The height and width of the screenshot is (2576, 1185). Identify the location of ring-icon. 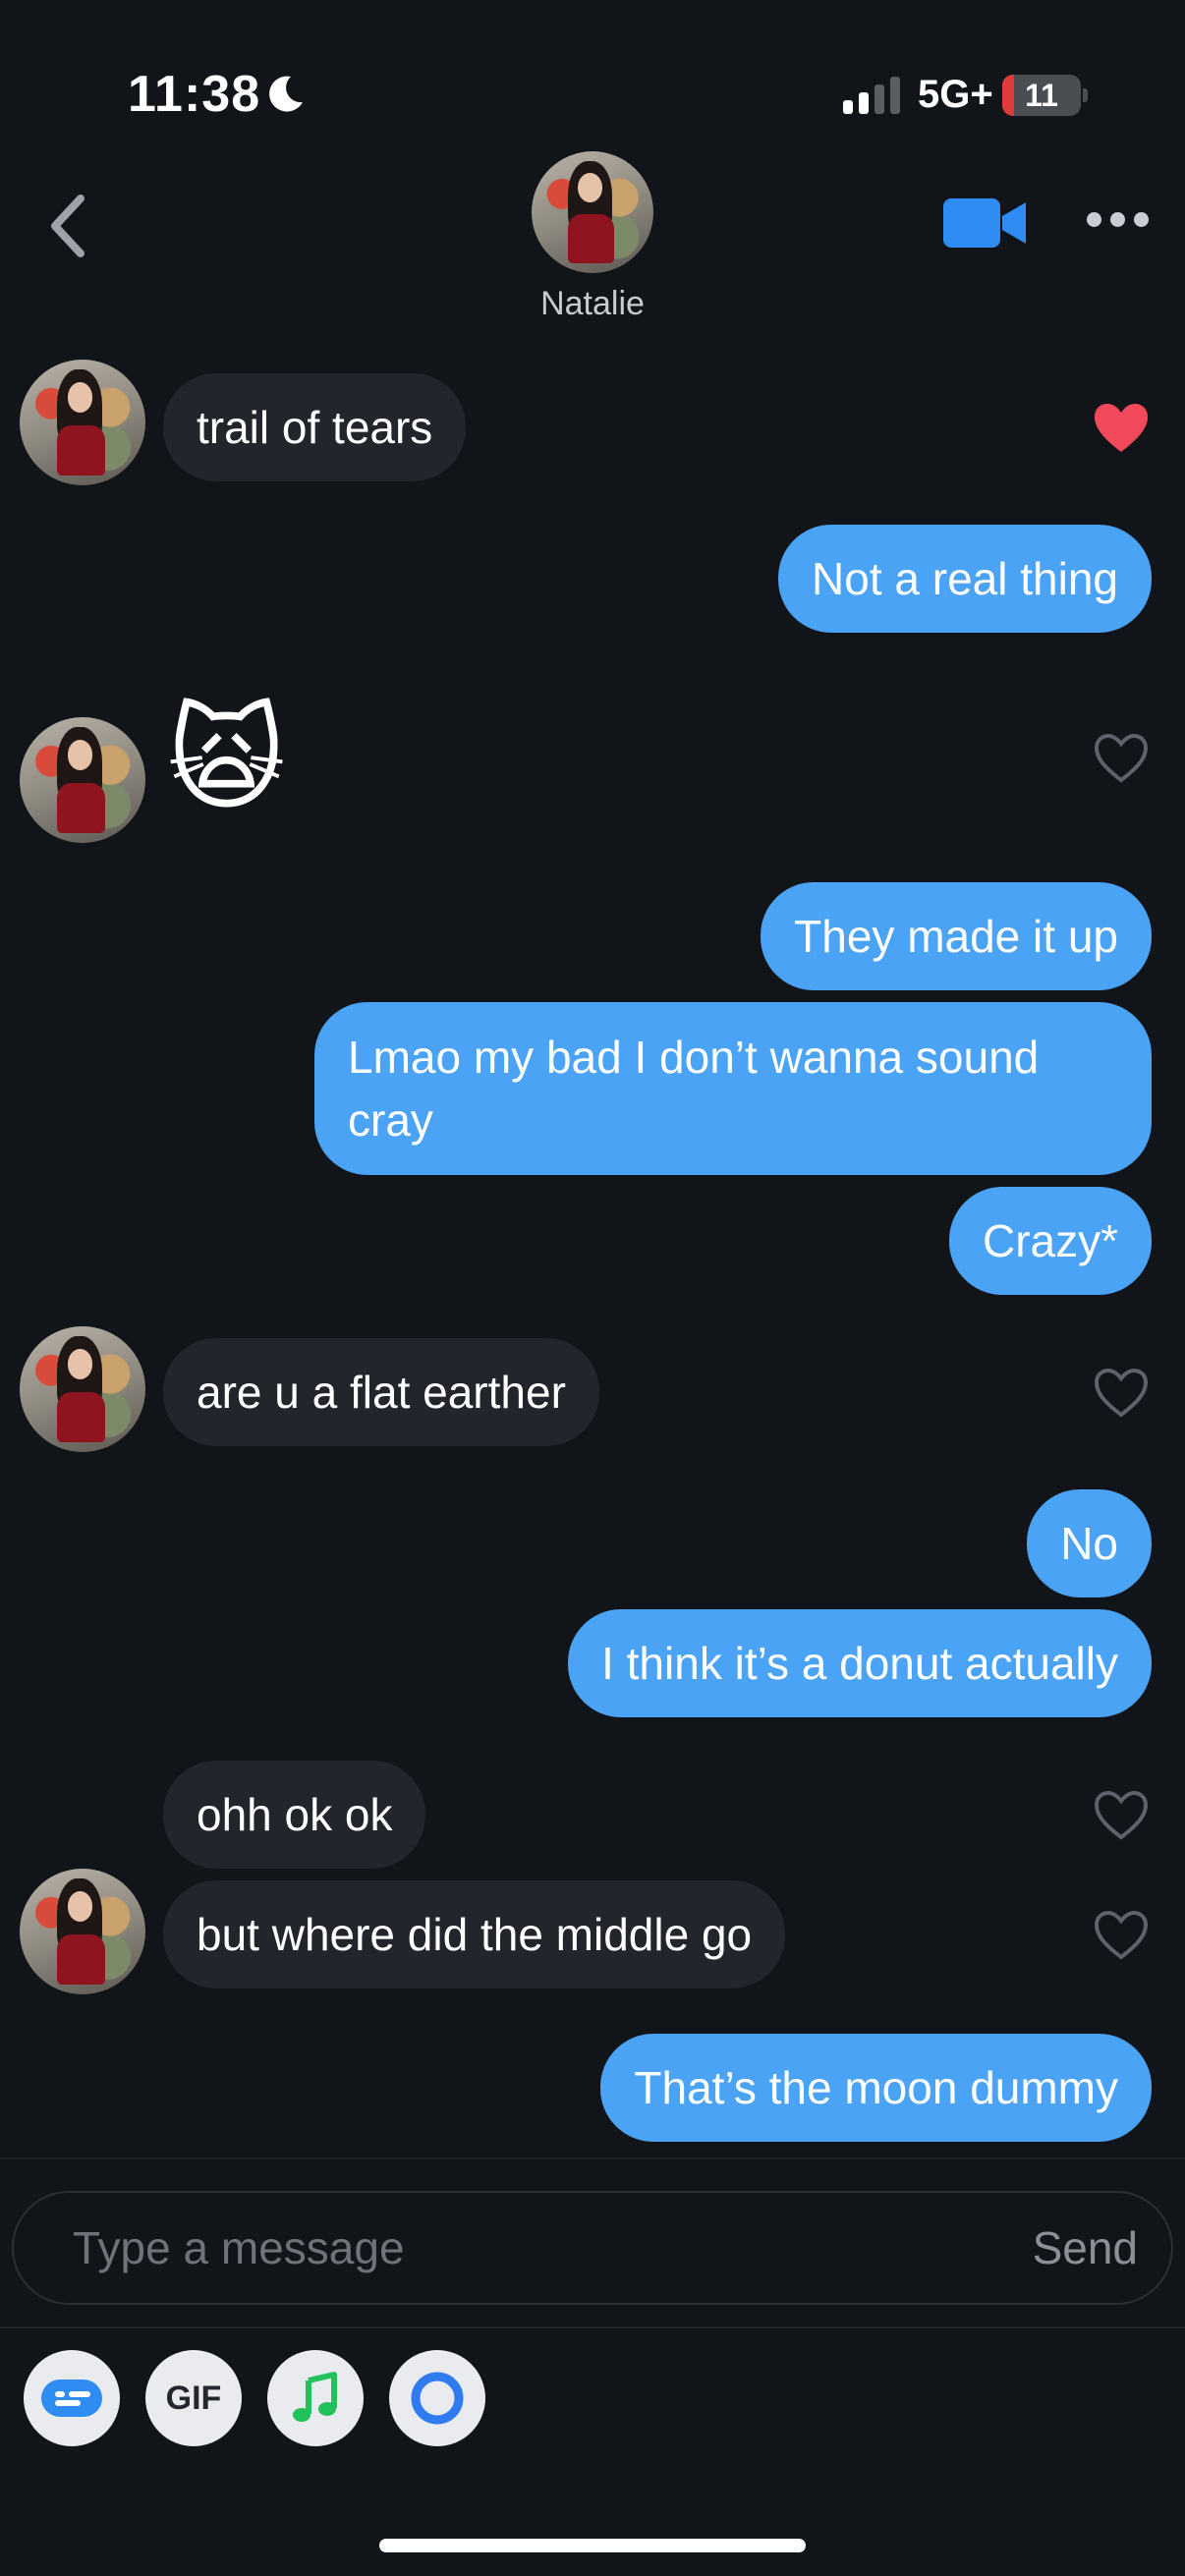
(438, 2398).